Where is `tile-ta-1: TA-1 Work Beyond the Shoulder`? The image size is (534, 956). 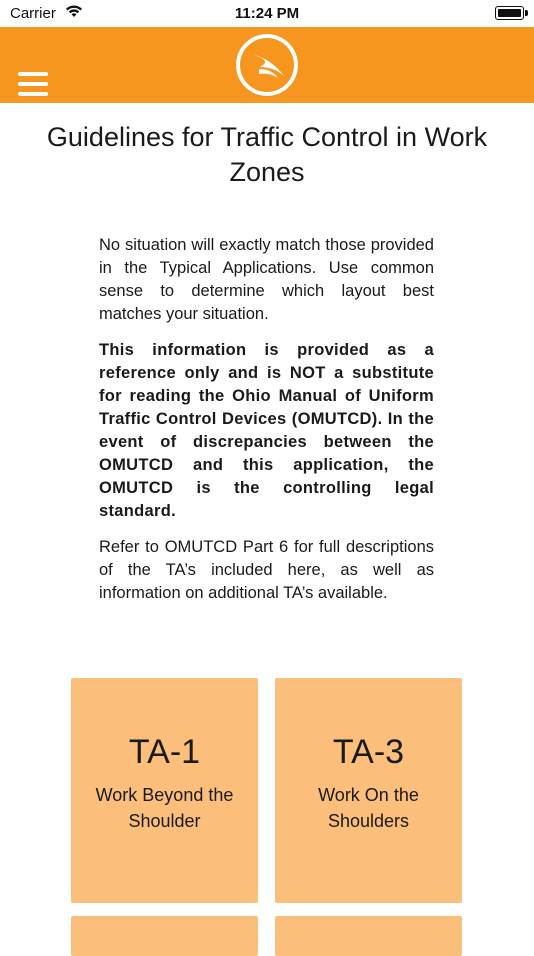
tile-ta-1: TA-1 Work Beyond the Shoulder is located at coordinates (164, 790).